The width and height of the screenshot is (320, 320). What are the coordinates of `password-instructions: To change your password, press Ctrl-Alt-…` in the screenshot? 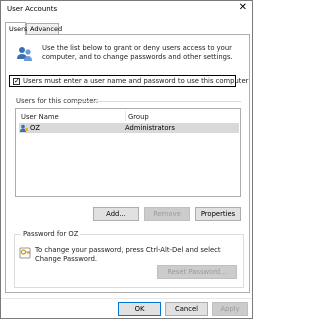 It's located at (128, 254).